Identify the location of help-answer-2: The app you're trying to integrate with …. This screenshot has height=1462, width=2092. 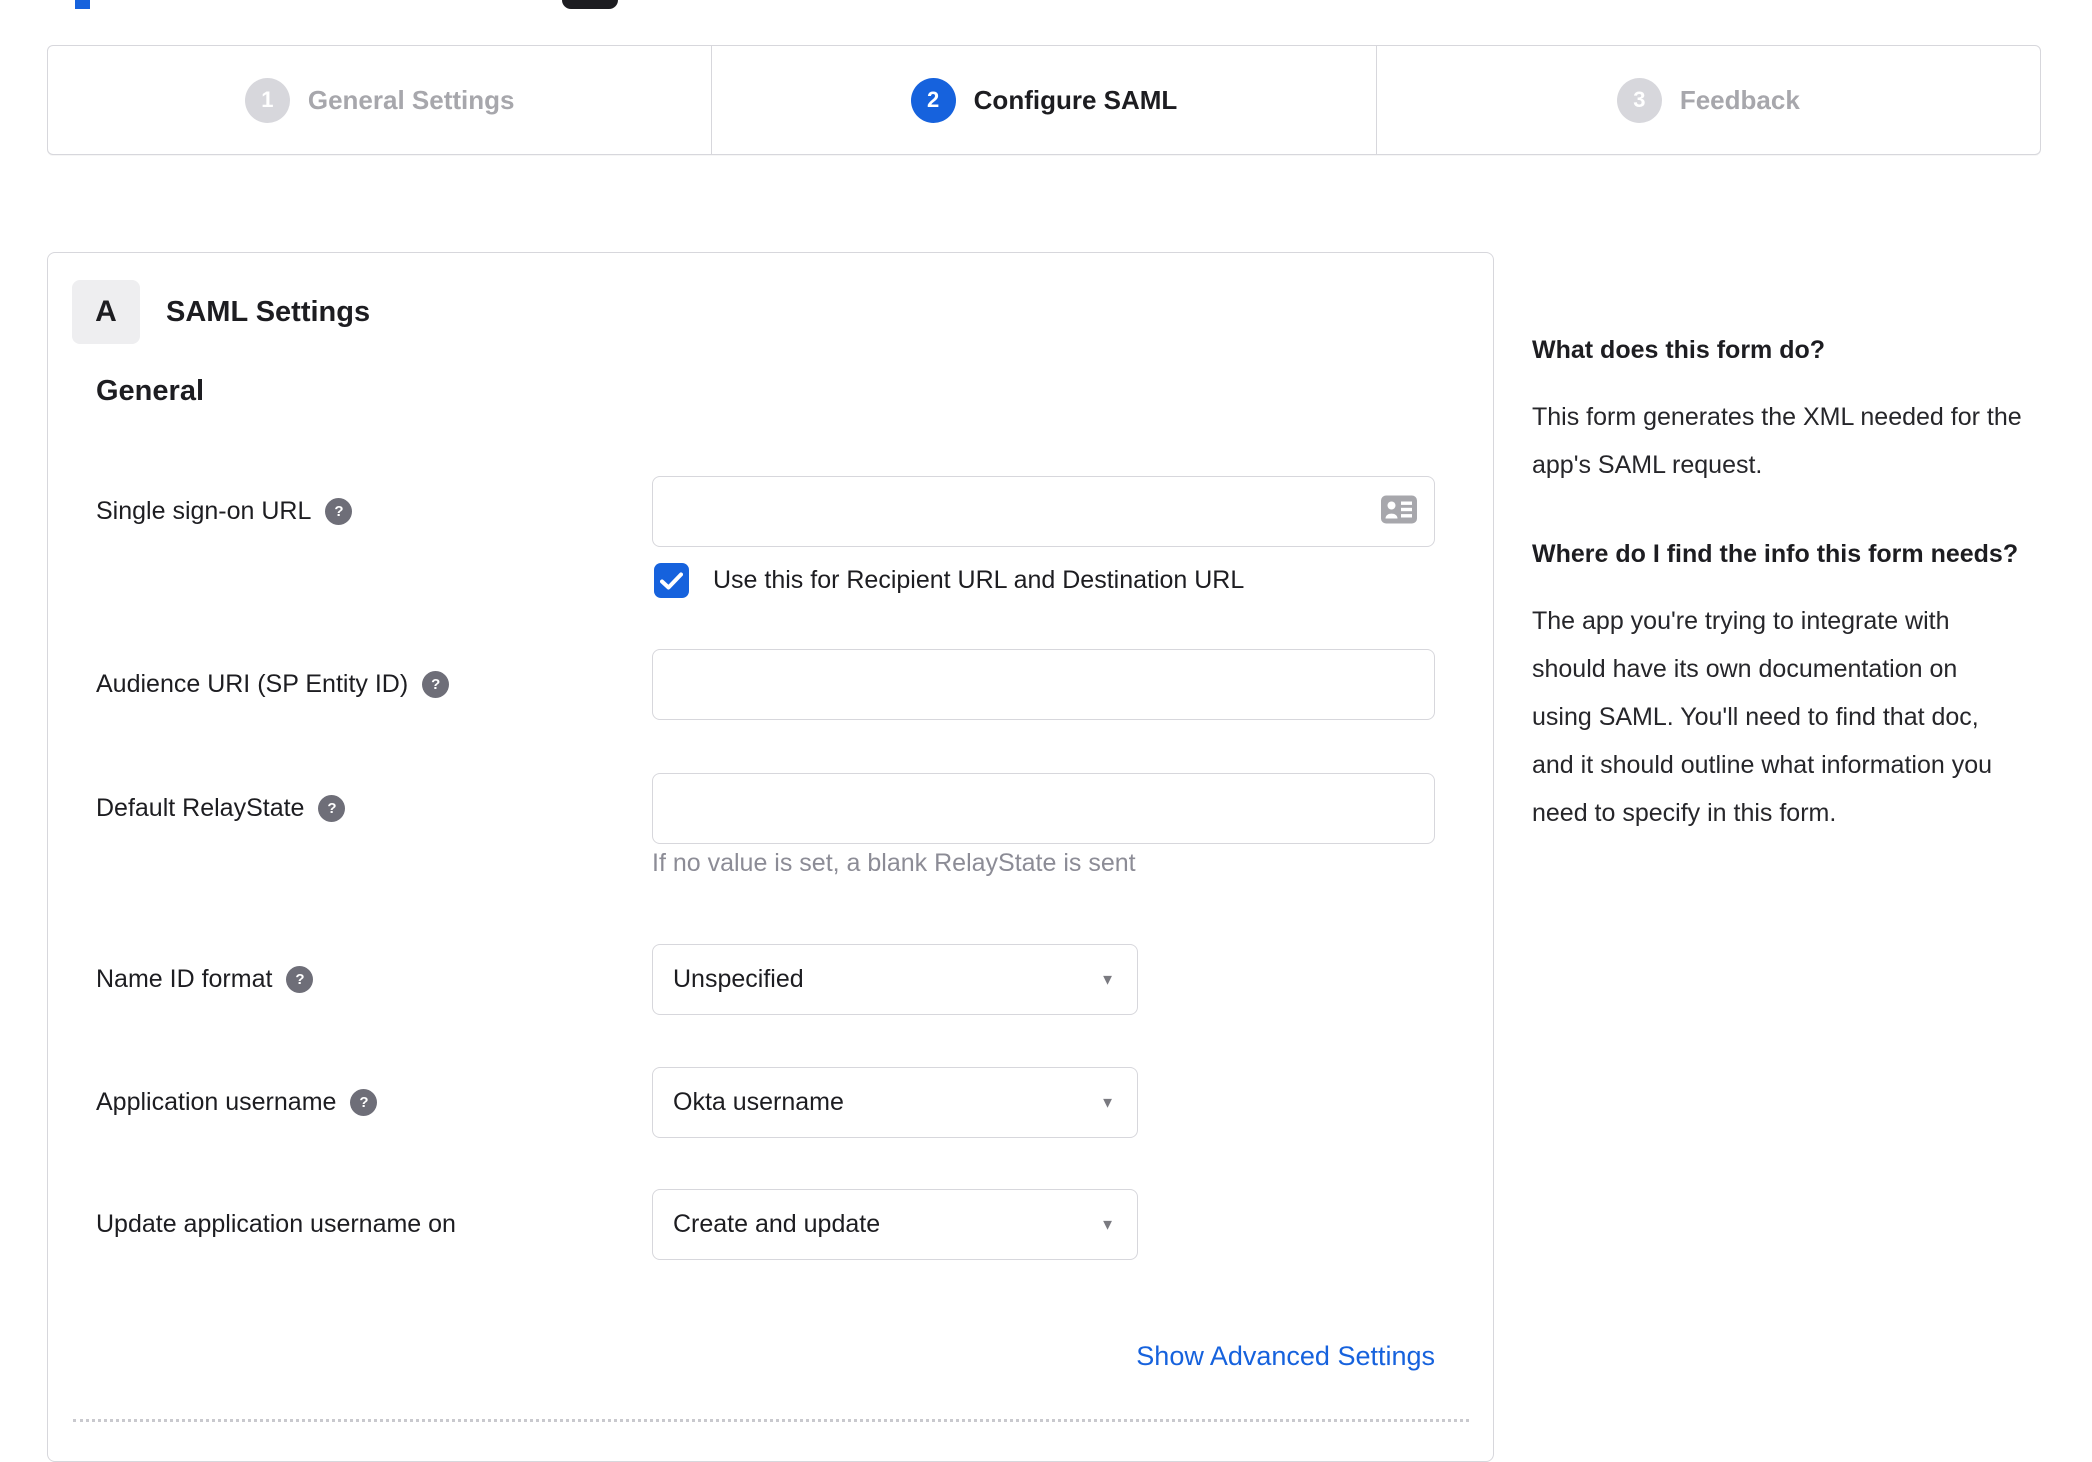
(1762, 717).